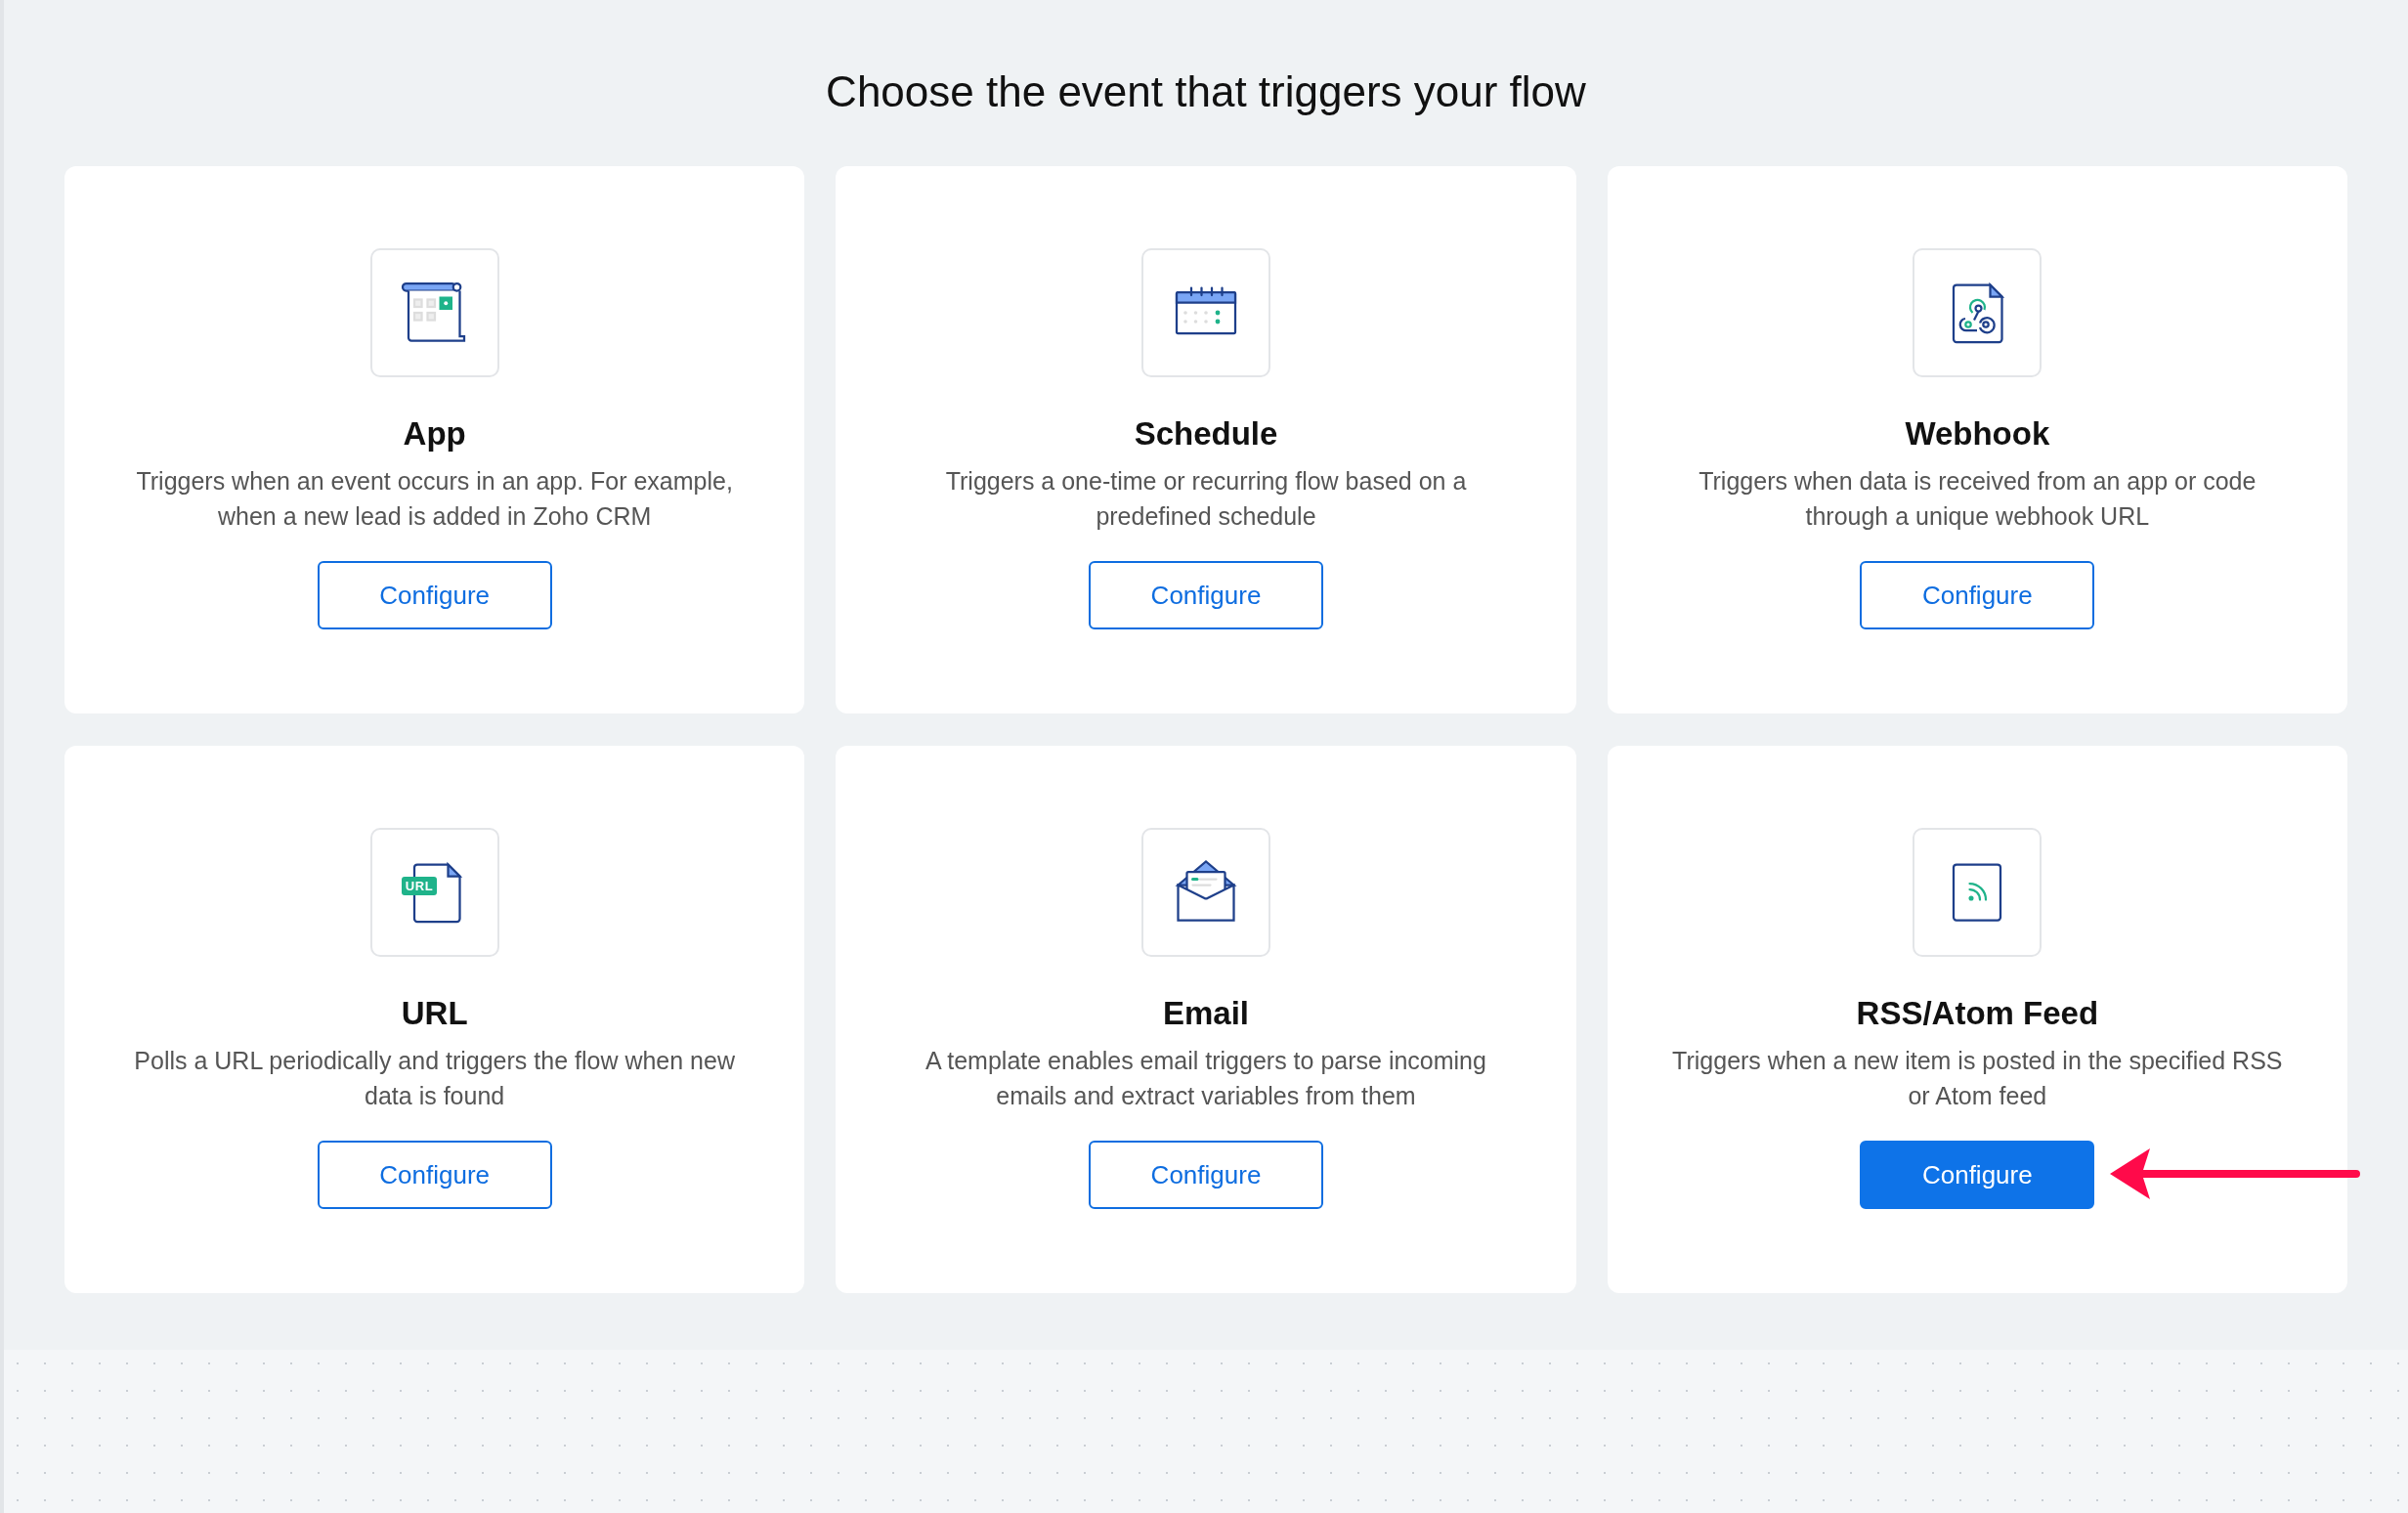 The height and width of the screenshot is (1513, 2408). Describe the element at coordinates (435, 434) in the screenshot. I see `card-title: App` at that location.